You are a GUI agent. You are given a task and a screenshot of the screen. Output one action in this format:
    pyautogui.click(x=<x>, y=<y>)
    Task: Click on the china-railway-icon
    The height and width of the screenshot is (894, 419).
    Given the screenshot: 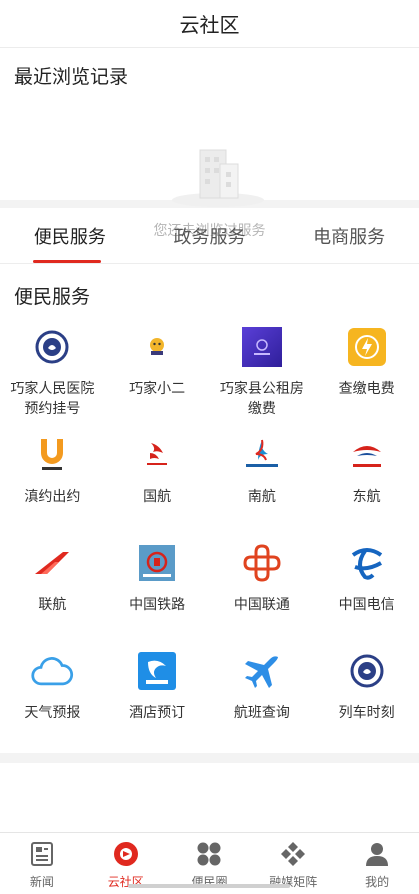 What is the action you would take?
    pyautogui.click(x=157, y=563)
    